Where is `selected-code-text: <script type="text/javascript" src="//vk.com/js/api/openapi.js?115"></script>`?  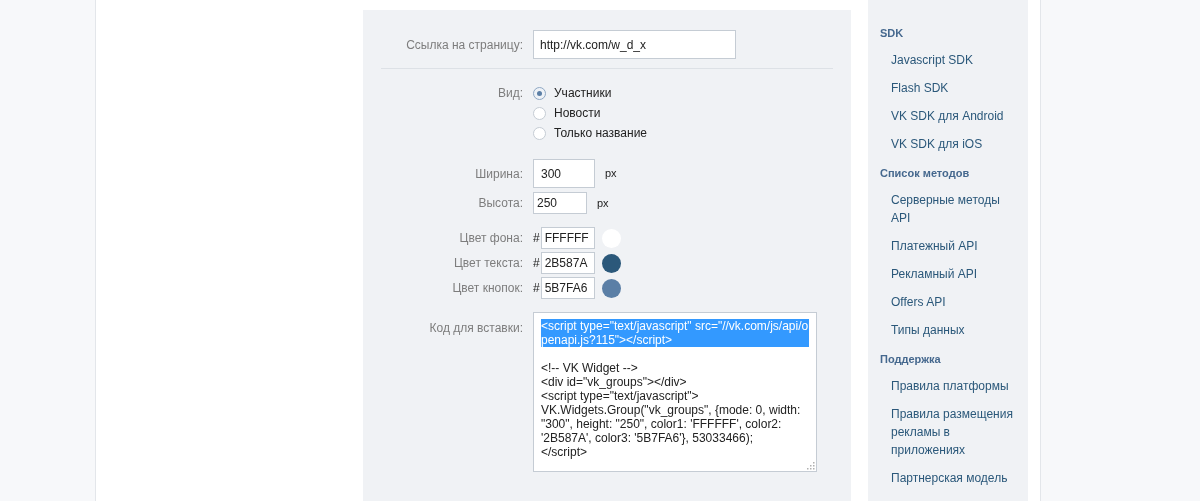
selected-code-text: <script type="text/javascript" src="//vk.com/js/api/openapi.js?115"></script> is located at coordinates (675, 333).